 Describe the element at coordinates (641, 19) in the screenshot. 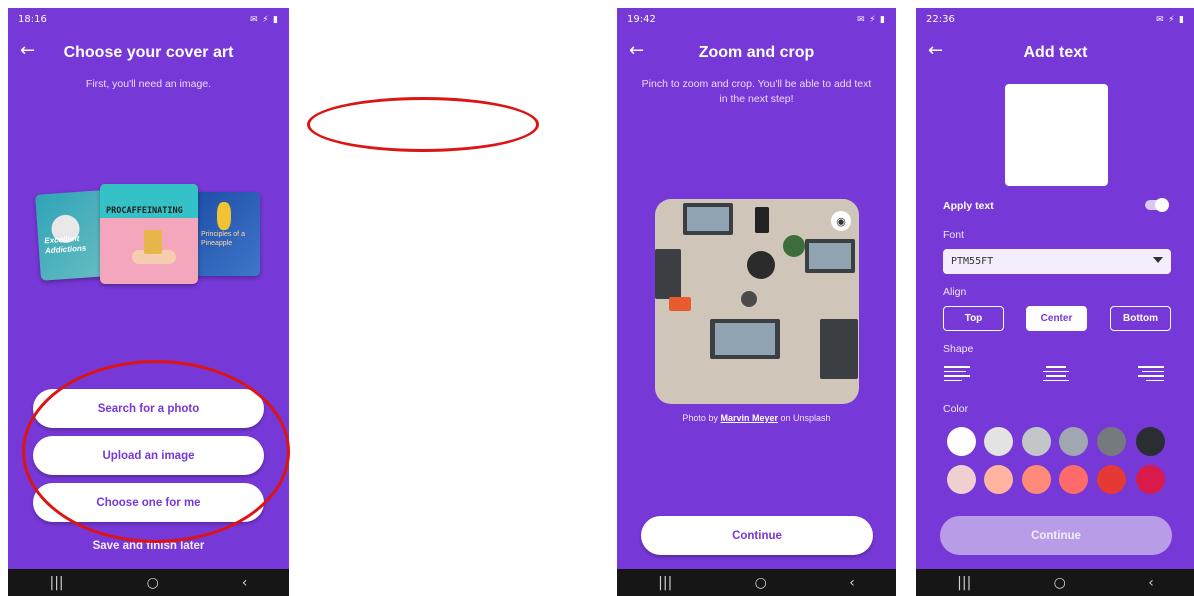

I see `status-time: 19:42` at that location.